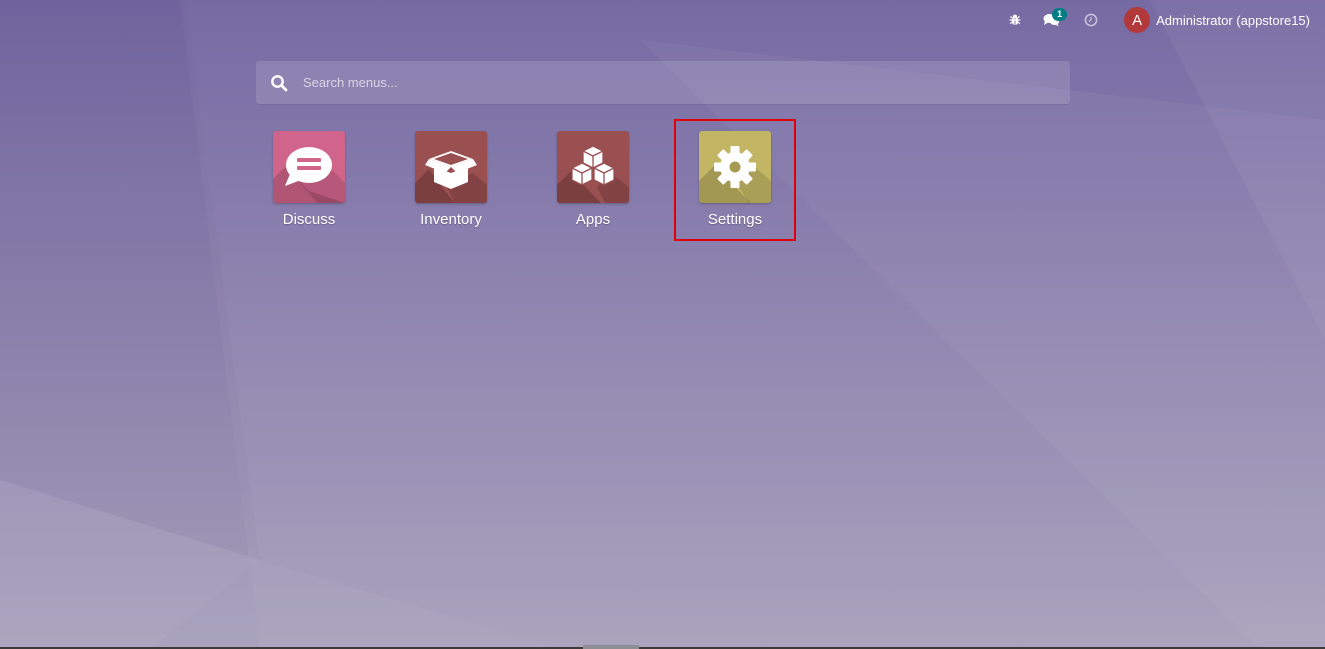 The image size is (1325, 649). I want to click on user-name: Administrator (appstore15), so click(1233, 20).